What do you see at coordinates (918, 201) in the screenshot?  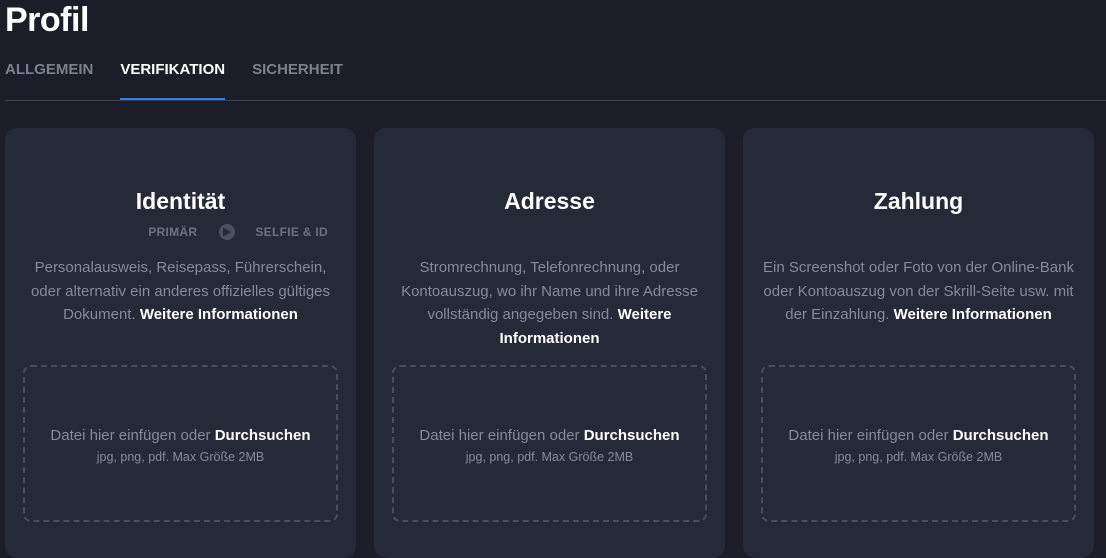 I see `card-title: Zahlung` at bounding box center [918, 201].